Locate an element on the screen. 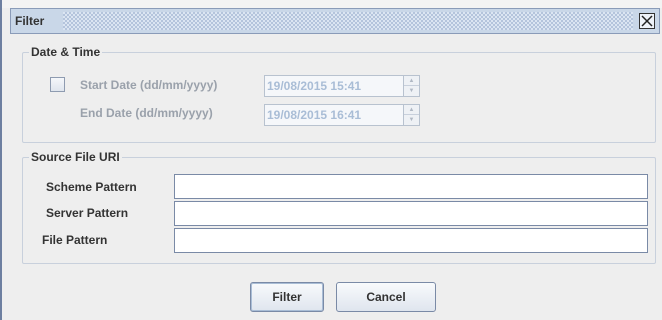 This screenshot has height=320, width=662. server-pattern-input is located at coordinates (411, 213).